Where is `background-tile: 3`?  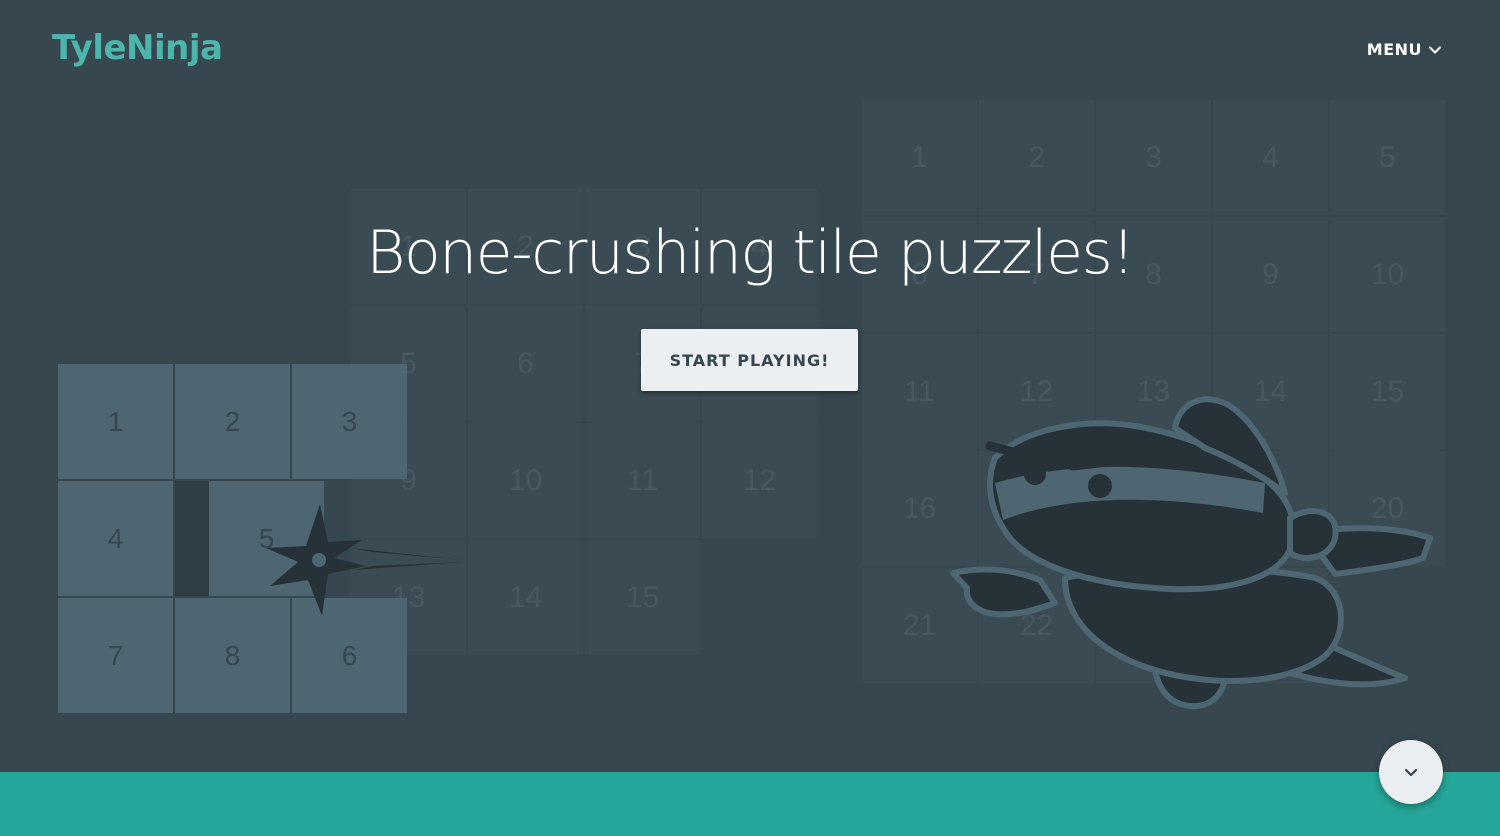 background-tile: 3 is located at coordinates (1153, 157).